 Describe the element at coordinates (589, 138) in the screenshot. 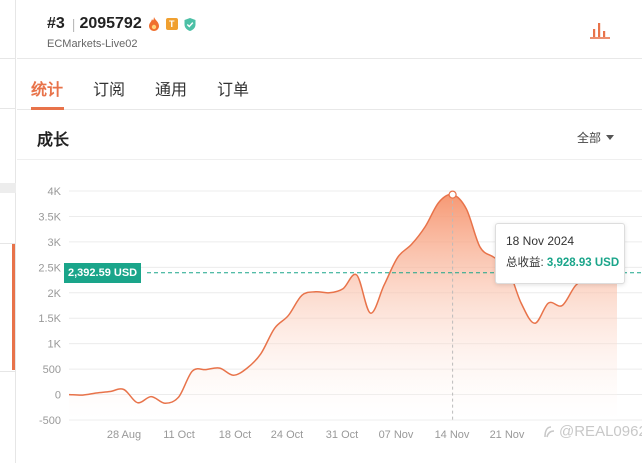

I see `period-filter-label: 全部` at that location.